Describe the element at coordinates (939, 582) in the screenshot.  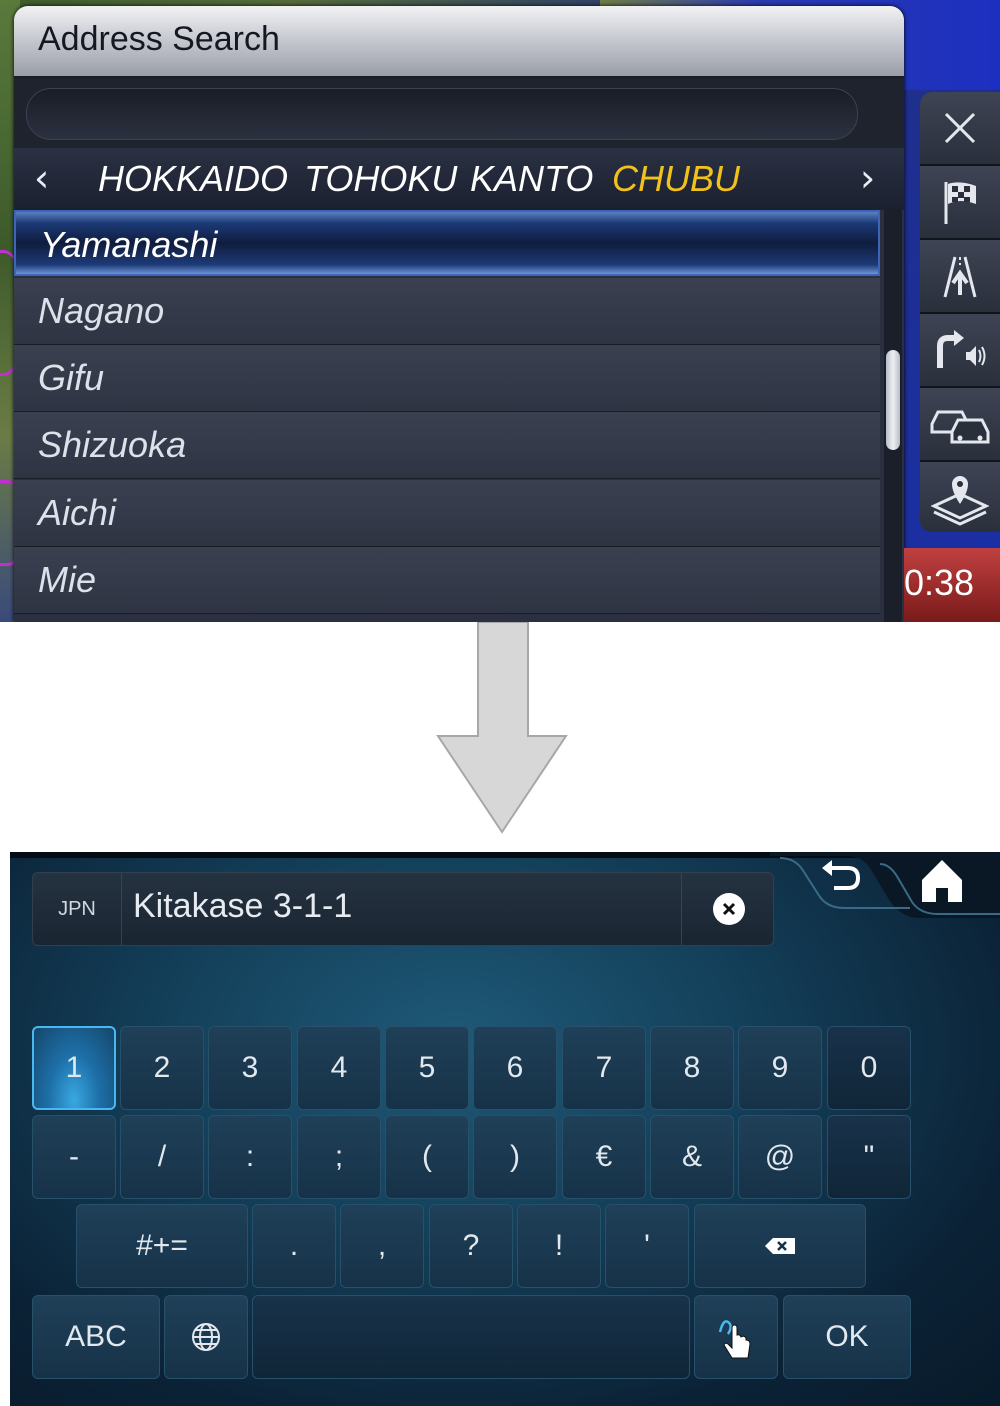
I see `clock-text: 0:38` at that location.